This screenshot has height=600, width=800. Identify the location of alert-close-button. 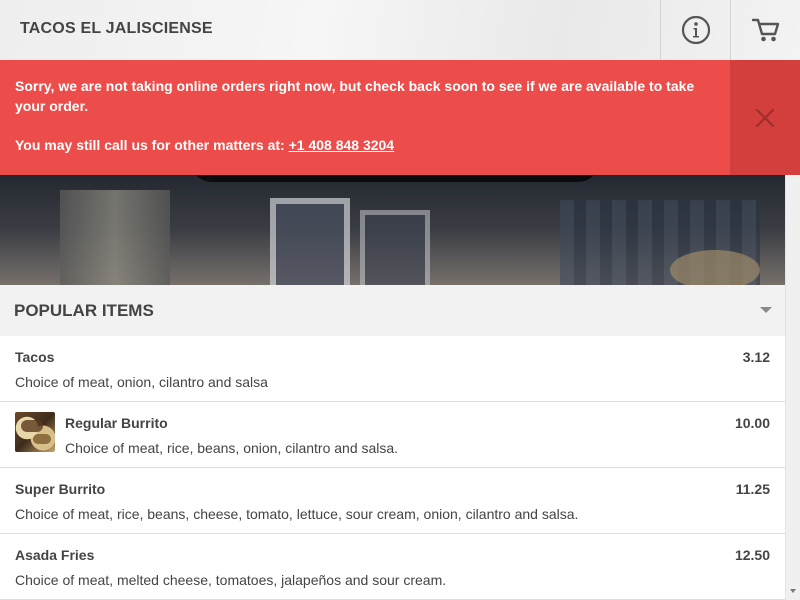
(765, 117).